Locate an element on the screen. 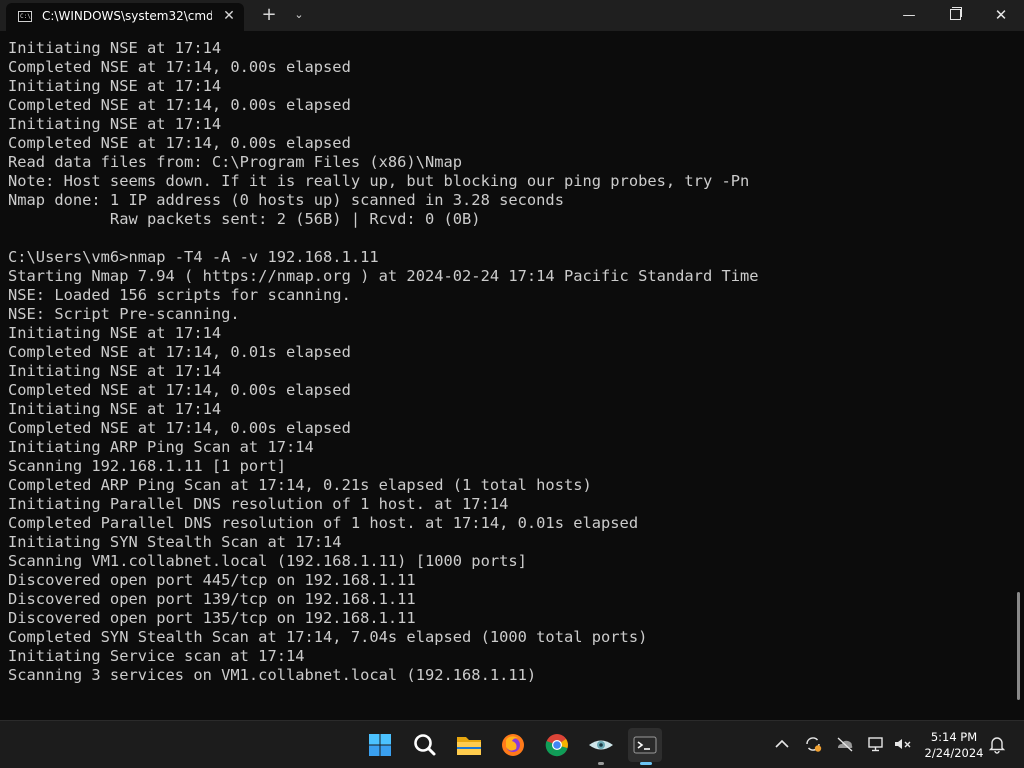 Image resolution: width=1024 pixels, height=768 pixels. terminal-button is located at coordinates (645, 746).